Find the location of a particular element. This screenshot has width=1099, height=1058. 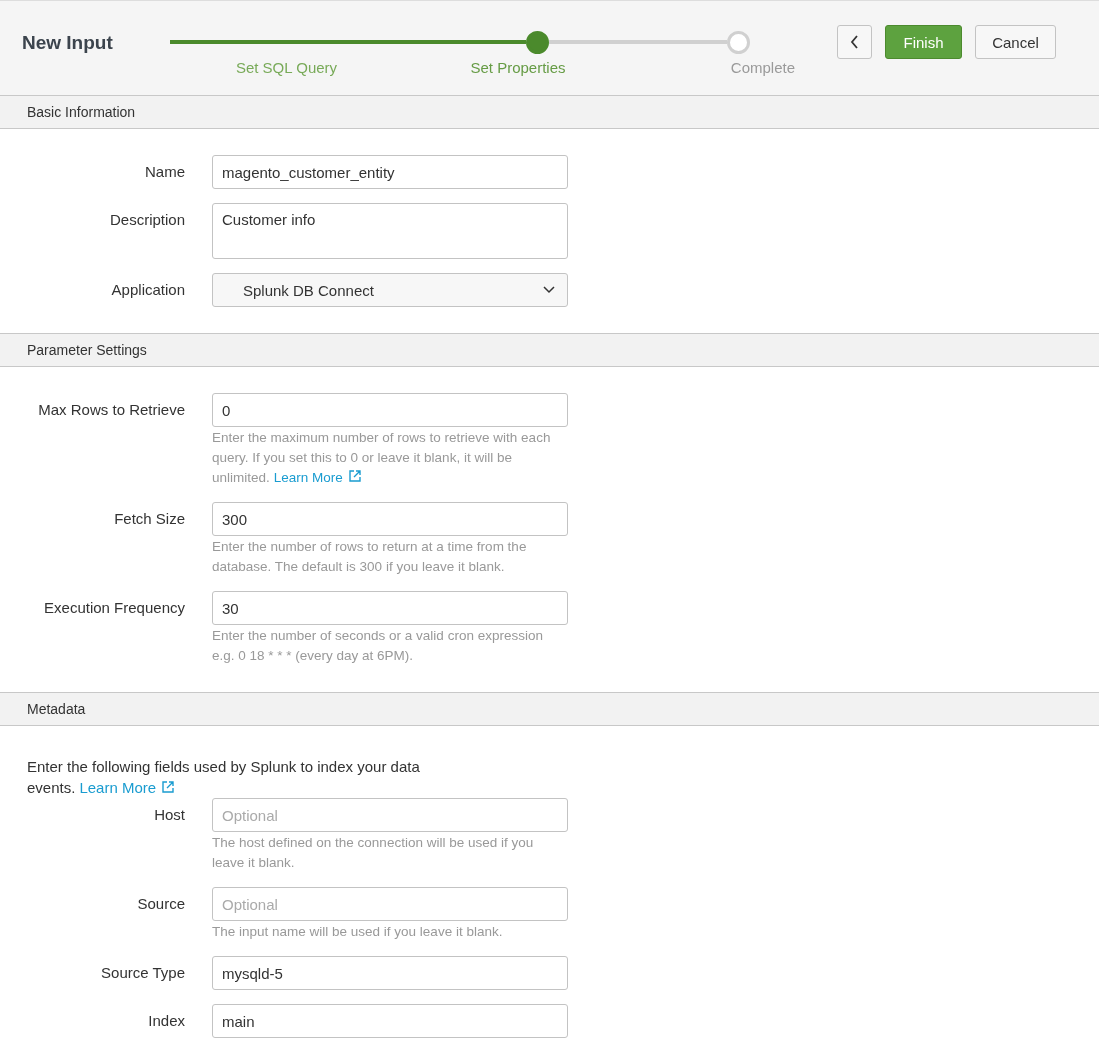

text-field: 0 is located at coordinates (390, 410).